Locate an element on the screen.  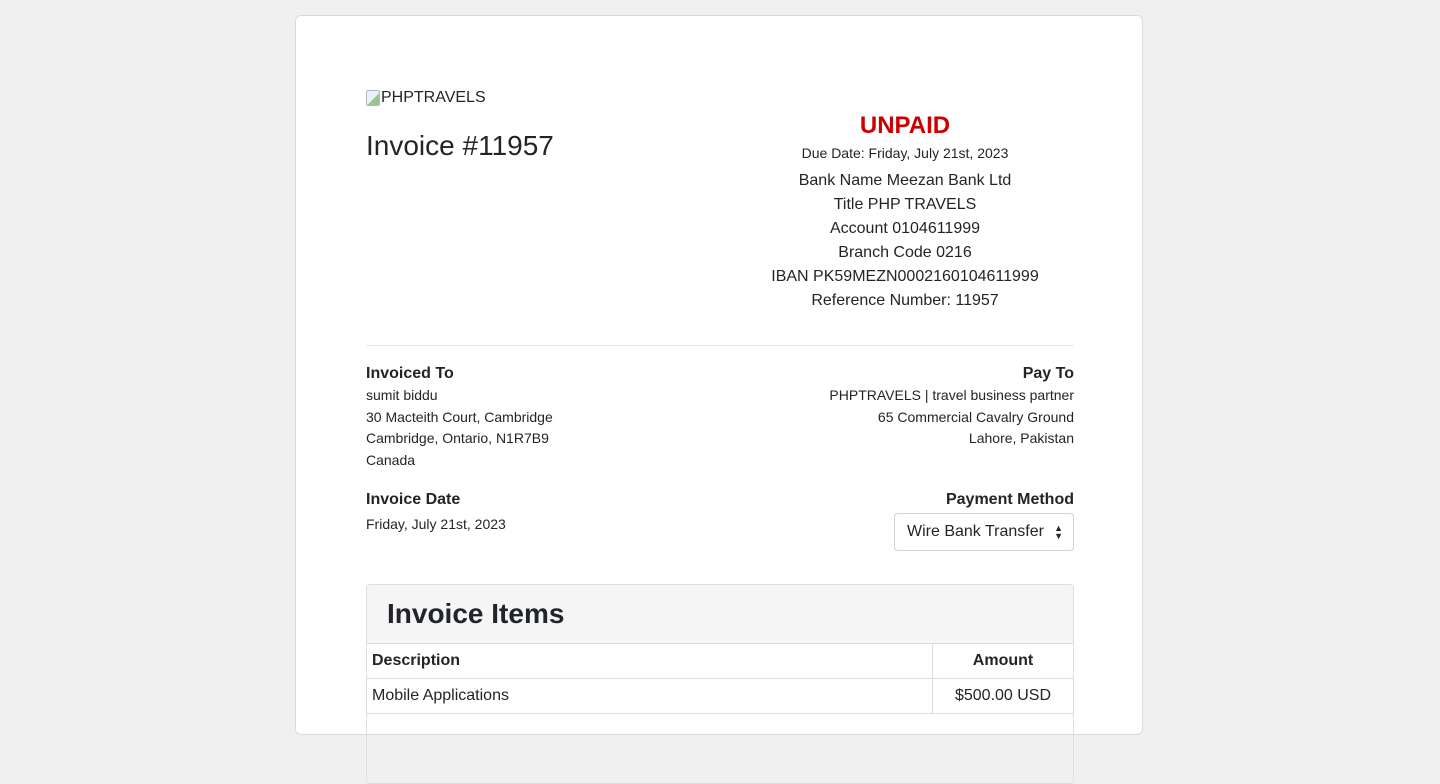
invoice-date: Invoice Date Friday, July 21st, 2023 is located at coordinates (536, 512).